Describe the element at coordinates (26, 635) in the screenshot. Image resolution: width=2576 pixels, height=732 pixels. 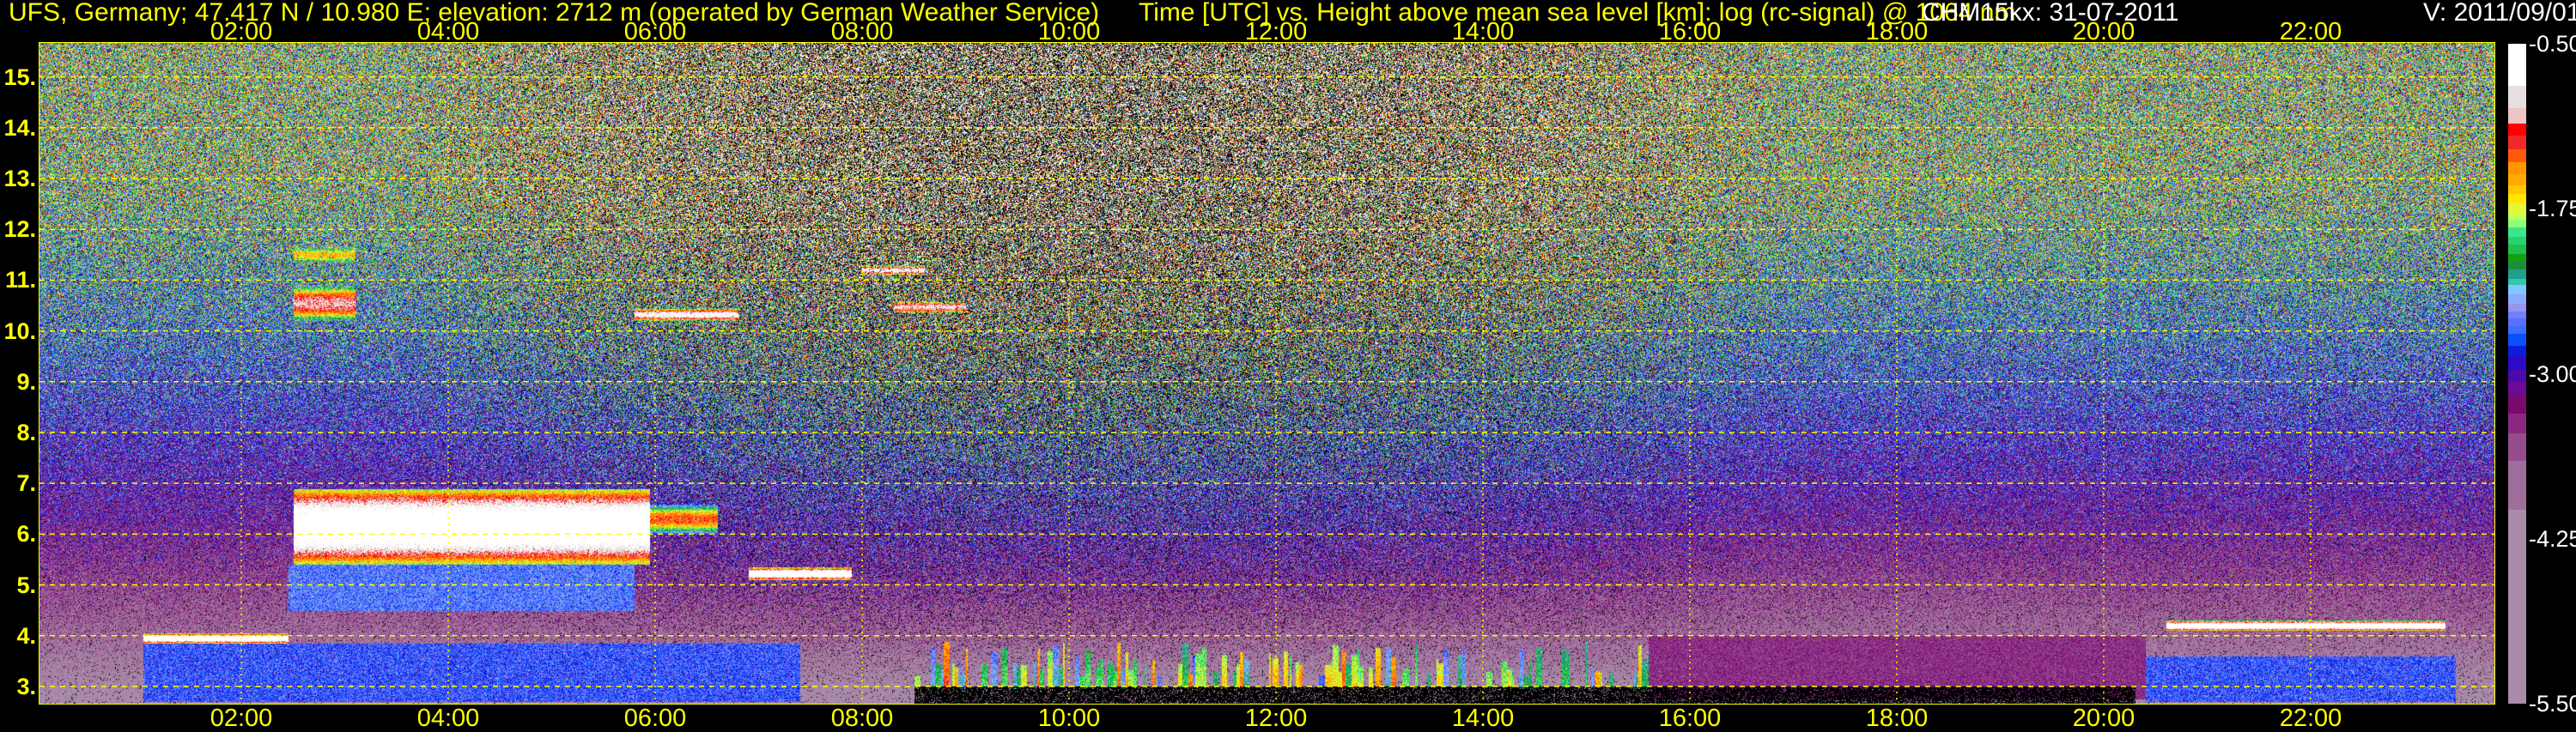
I see `y-tick-label: 4.` at that location.